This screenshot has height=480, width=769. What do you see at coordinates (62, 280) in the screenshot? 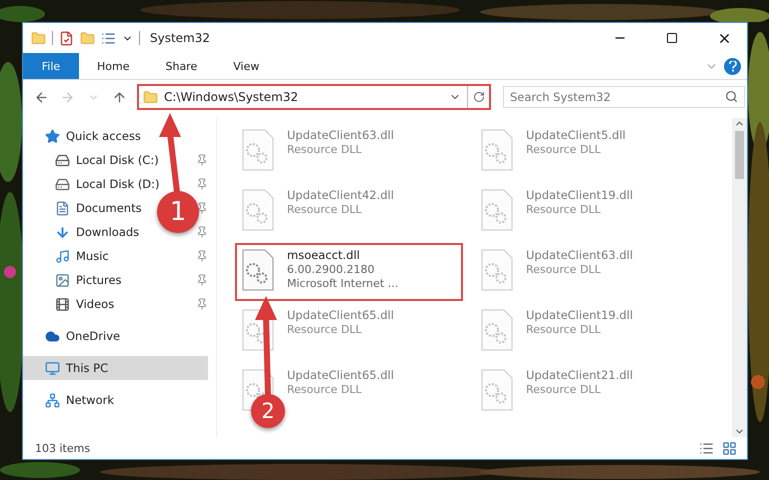
I see `picture-icon` at bounding box center [62, 280].